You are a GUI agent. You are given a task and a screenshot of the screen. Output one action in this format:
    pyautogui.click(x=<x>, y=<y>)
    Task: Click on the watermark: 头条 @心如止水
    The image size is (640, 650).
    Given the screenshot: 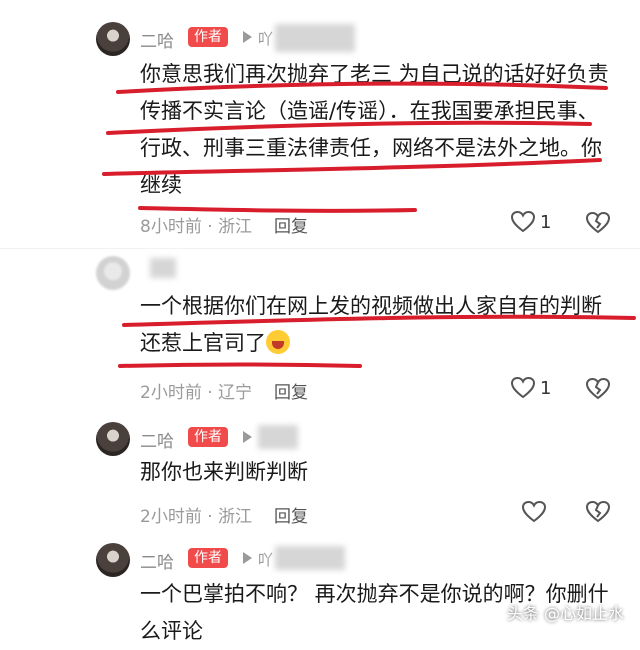 What is the action you would take?
    pyautogui.click(x=565, y=613)
    